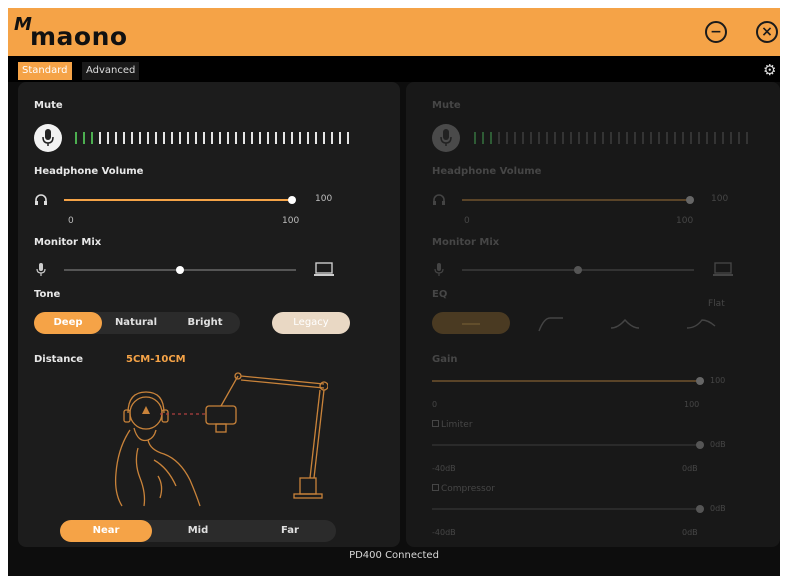 Image resolution: width=788 pixels, height=576 pixels. What do you see at coordinates (468, 489) in the screenshot?
I see `compressor-label: Compressor` at bounding box center [468, 489].